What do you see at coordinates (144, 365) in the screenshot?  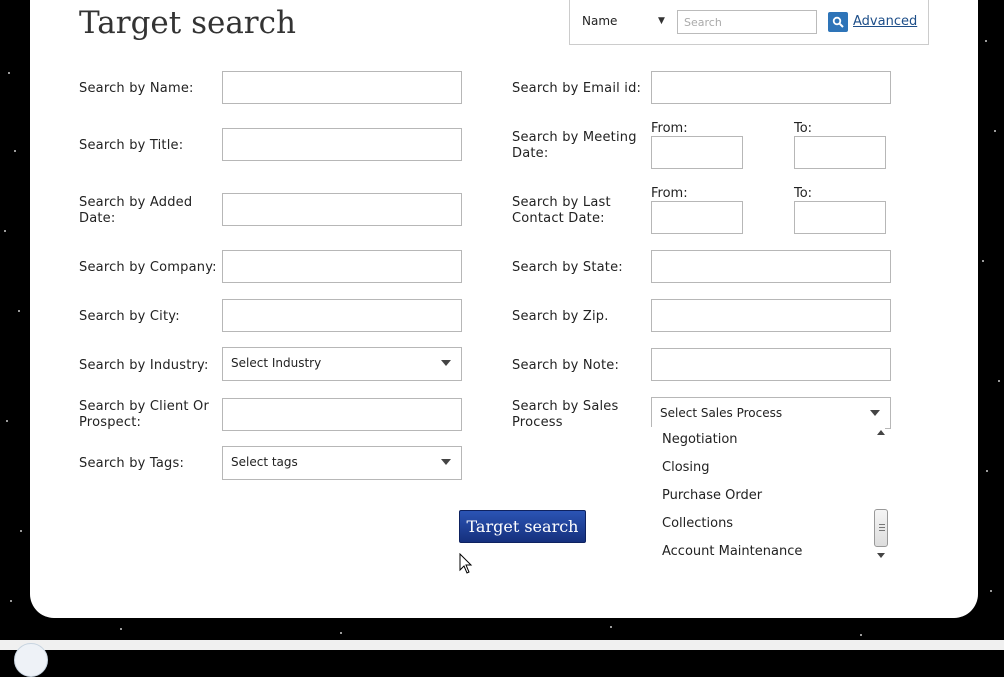 I see `industry-label: Search by Industry:` at bounding box center [144, 365].